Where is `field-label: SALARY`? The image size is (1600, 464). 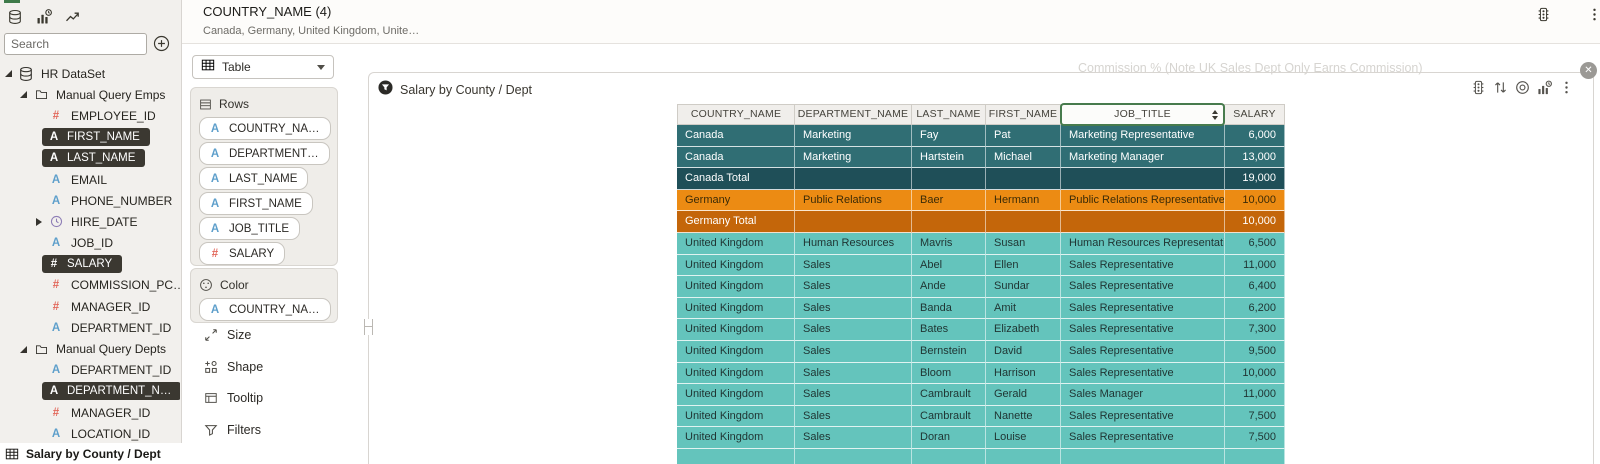 field-label: SALARY is located at coordinates (90, 264).